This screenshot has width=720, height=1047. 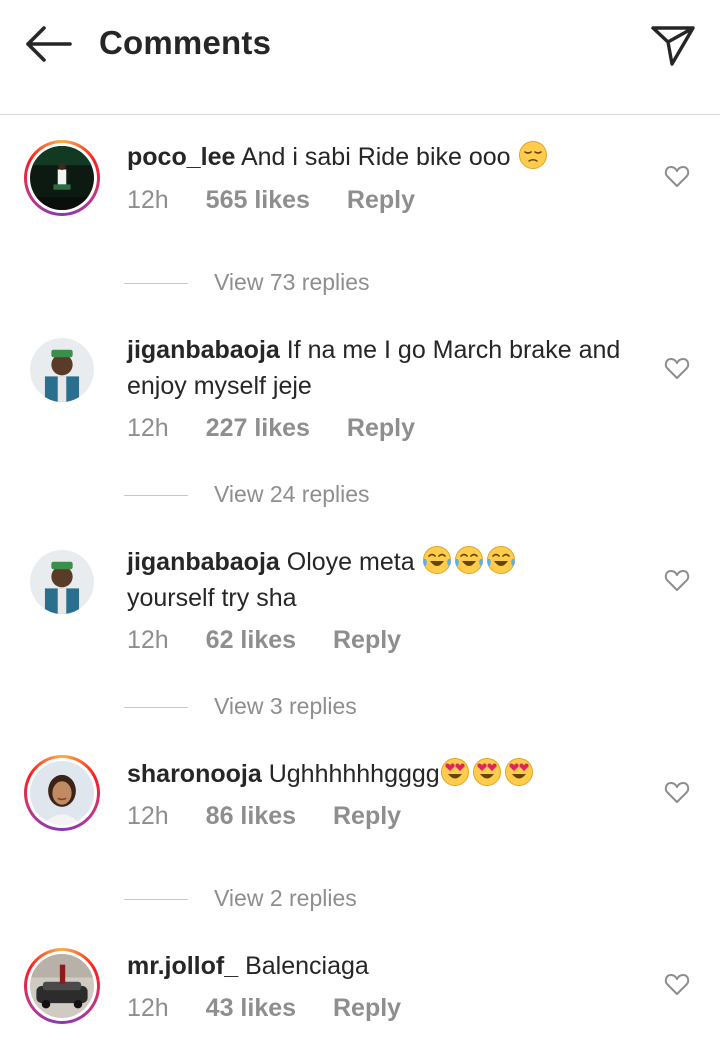 What do you see at coordinates (292, 282) in the screenshot?
I see `view-replies-label: View 73 replies` at bounding box center [292, 282].